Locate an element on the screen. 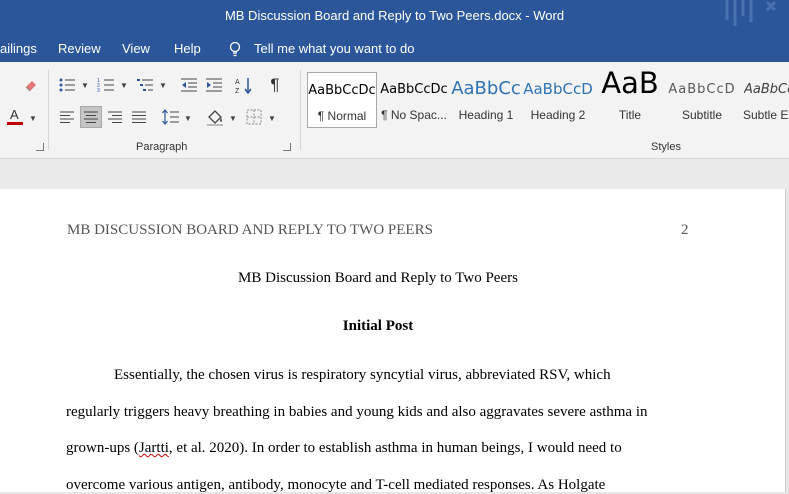 This screenshot has height=494, width=789. numbering-button: 123 is located at coordinates (106, 85).